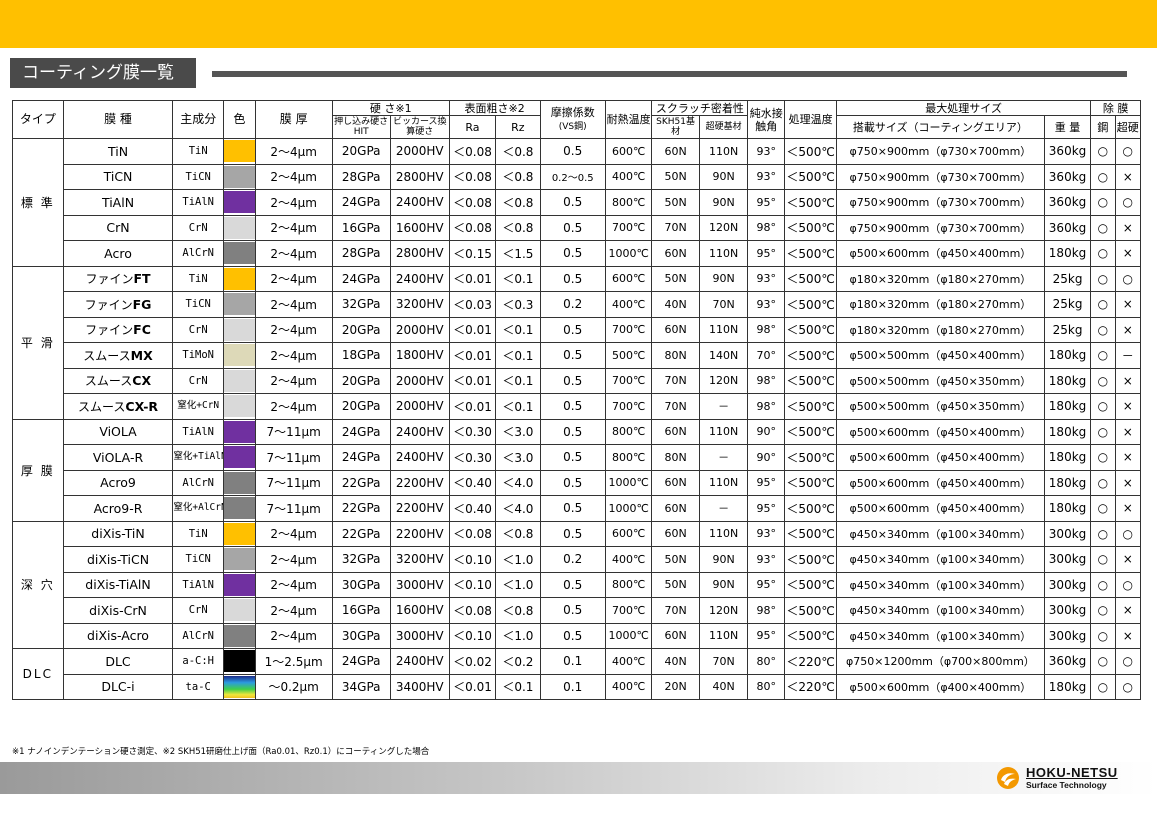 The width and height of the screenshot is (1157, 816). I want to click on scratch-carbide-cell: 40N, so click(723, 686).